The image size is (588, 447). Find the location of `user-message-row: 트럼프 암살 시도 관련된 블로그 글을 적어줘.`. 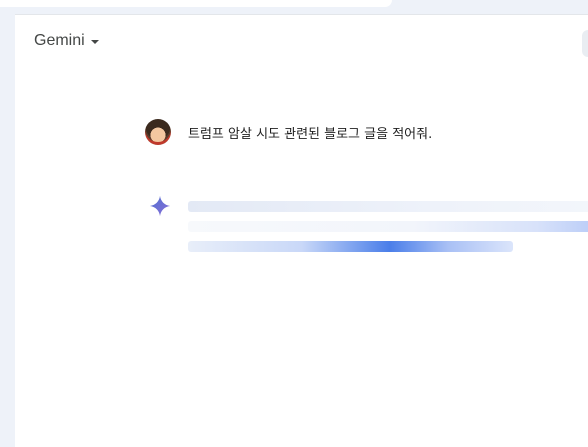

user-message-row: 트럼프 암살 시도 관련된 블로그 글을 적어줘. is located at coordinates (288, 132).